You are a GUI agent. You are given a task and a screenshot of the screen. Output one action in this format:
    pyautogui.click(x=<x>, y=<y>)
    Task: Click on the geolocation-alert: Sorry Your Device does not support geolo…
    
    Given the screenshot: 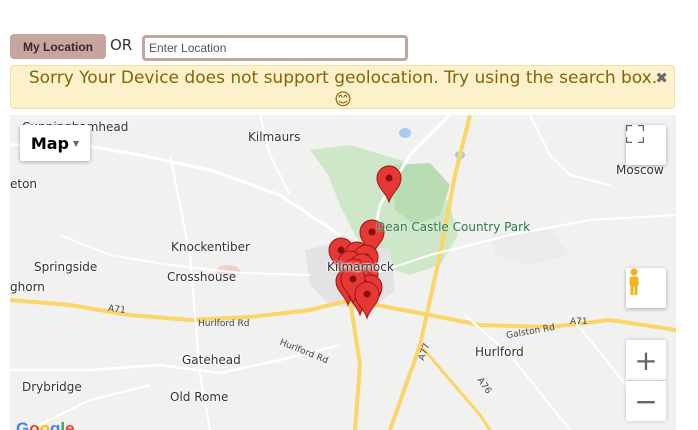 What is the action you would take?
    pyautogui.click(x=342, y=87)
    